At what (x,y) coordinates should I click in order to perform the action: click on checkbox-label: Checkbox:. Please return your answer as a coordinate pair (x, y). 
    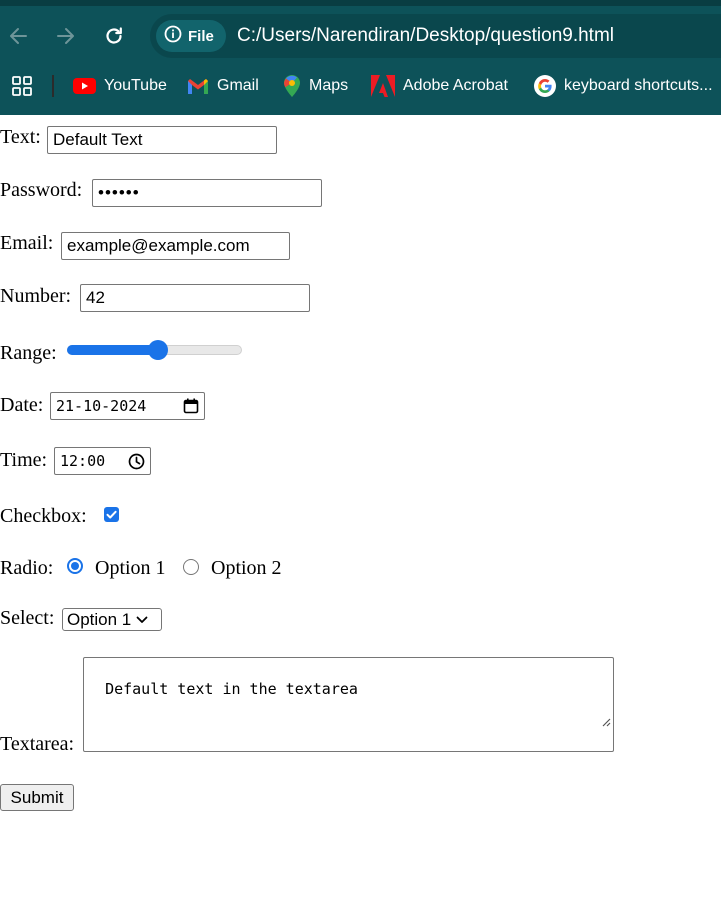
    Looking at the image, I should click on (43, 516).